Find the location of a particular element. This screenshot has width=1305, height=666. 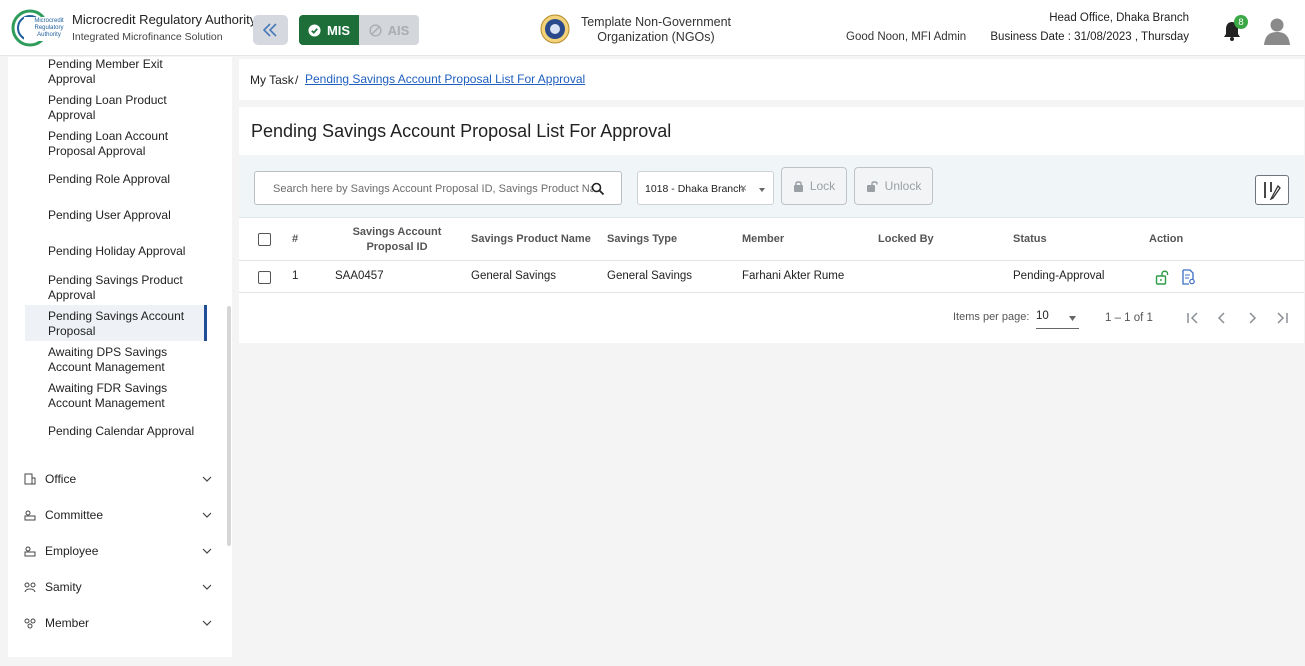

double-chevron-left-icon is located at coordinates (269, 30).